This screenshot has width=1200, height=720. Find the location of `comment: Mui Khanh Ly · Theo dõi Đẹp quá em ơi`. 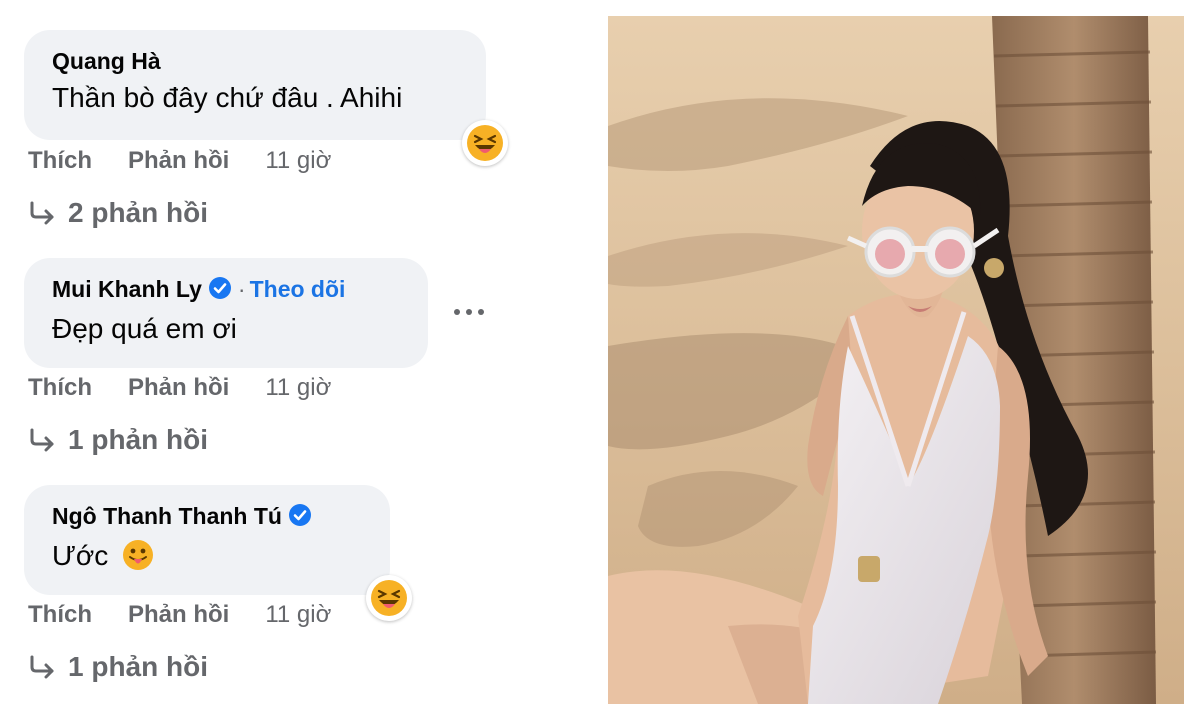

comment: Mui Khanh Ly · Theo dõi Đẹp quá em ơi is located at coordinates (226, 313).